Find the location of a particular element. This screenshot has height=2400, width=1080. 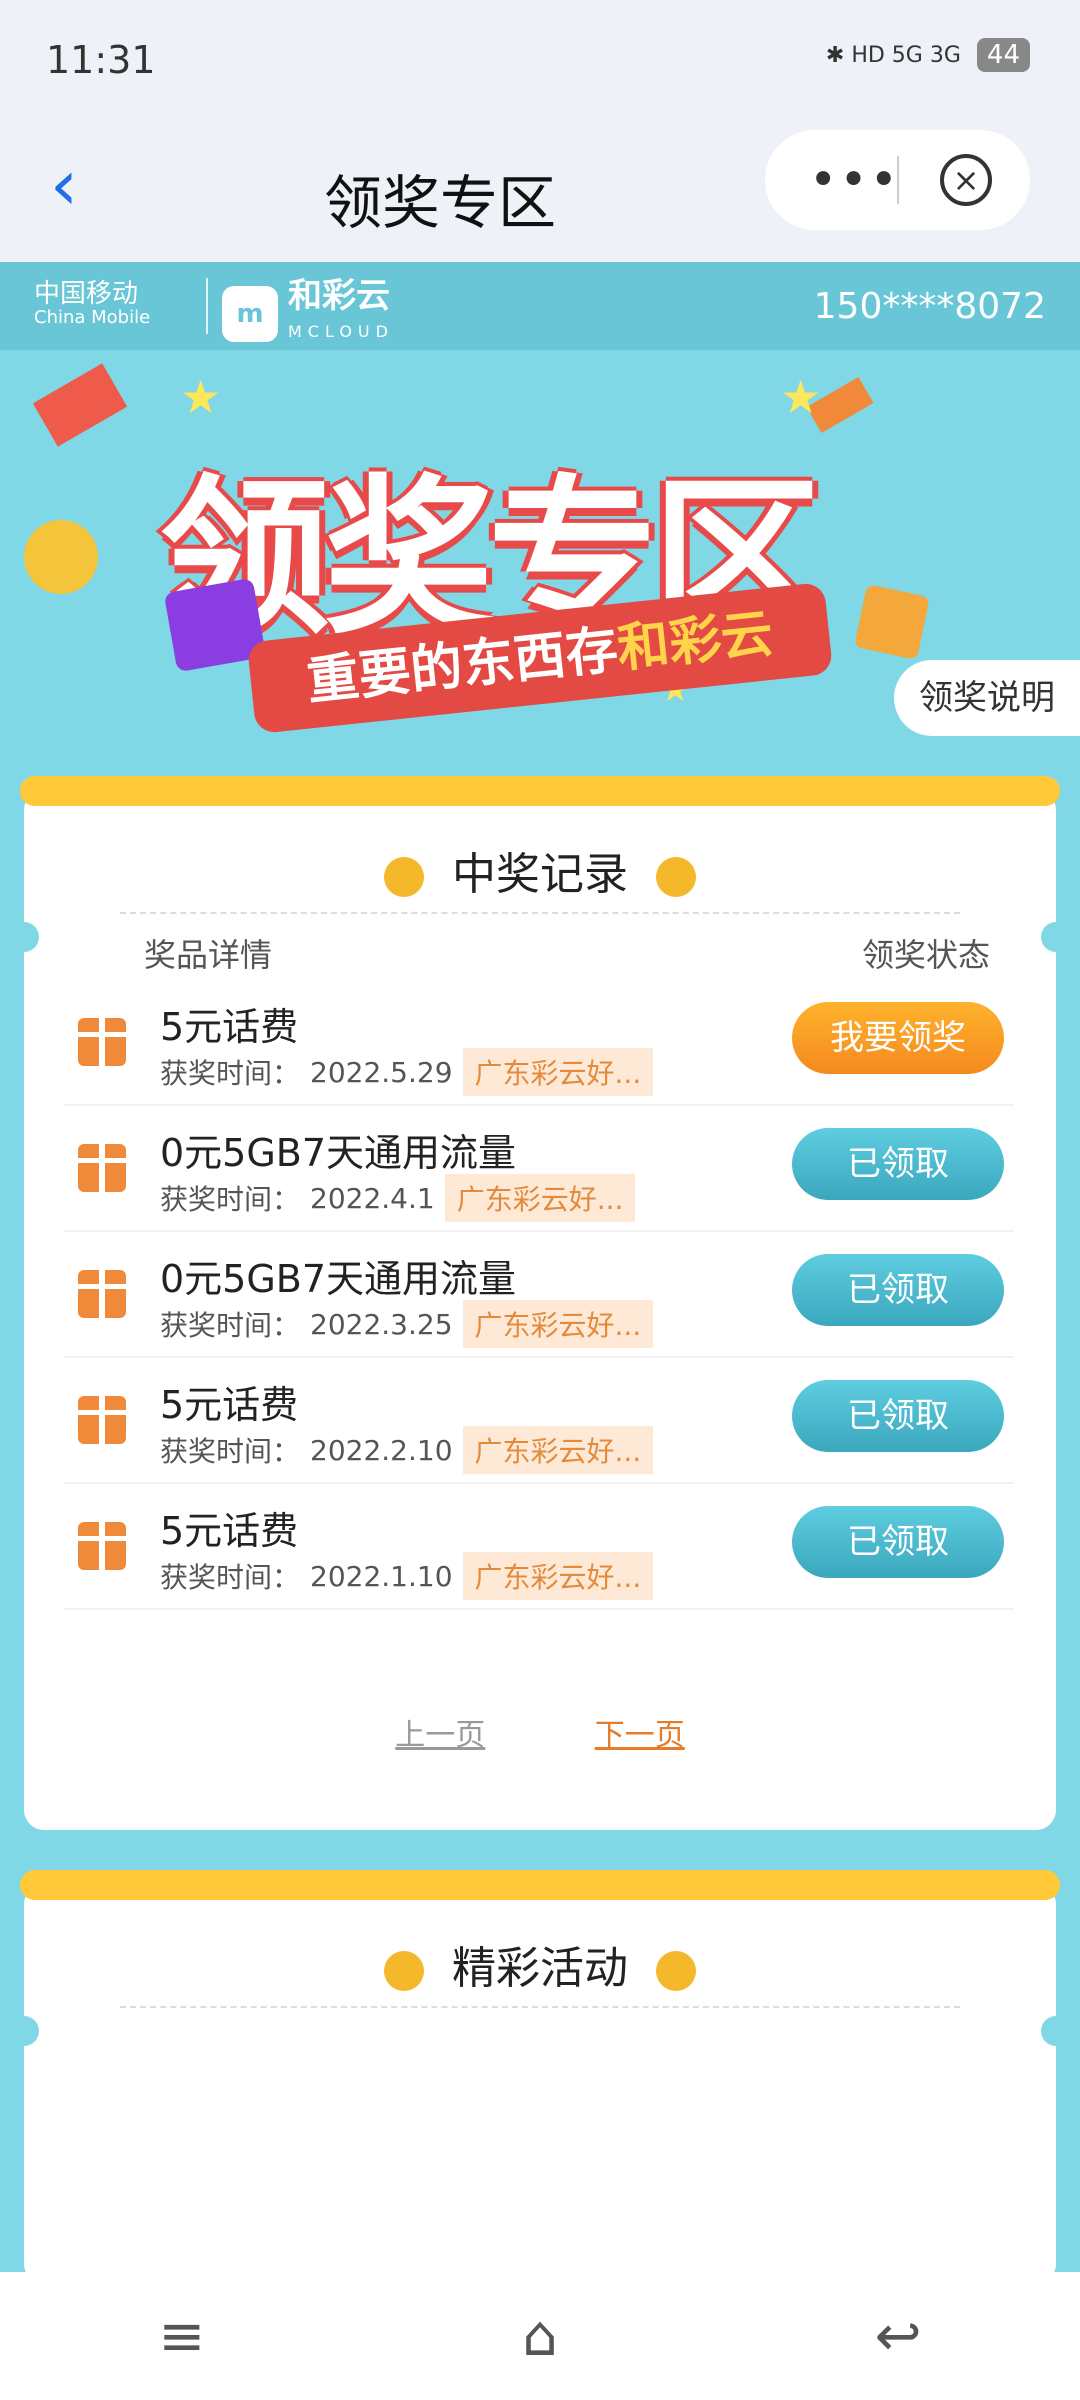

mini-program-capsule: ••• × is located at coordinates (897, 180).